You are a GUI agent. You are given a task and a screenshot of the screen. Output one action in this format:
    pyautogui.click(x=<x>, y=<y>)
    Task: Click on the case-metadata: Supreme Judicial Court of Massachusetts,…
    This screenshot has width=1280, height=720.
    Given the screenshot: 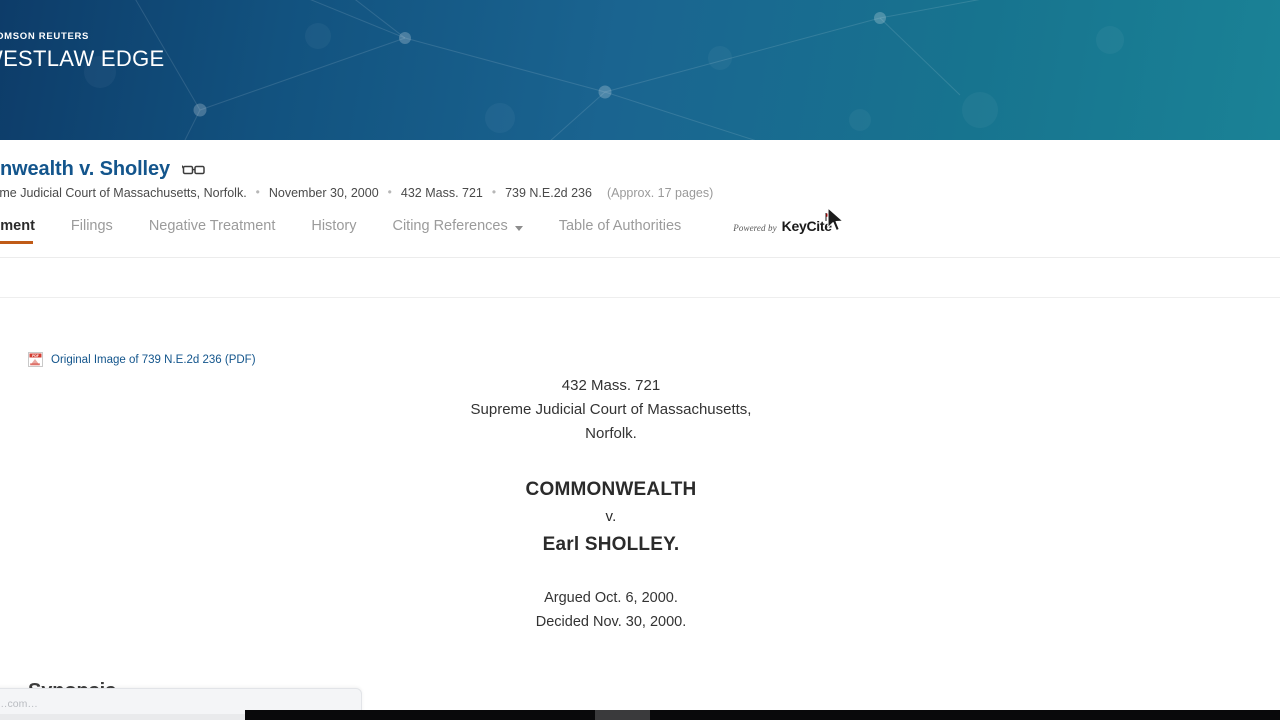 What is the action you would take?
    pyautogui.click(x=356, y=193)
    